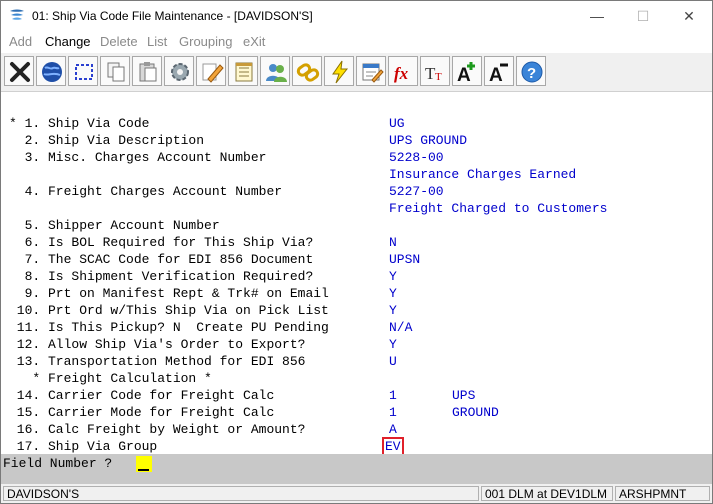 The height and width of the screenshot is (504, 713). I want to click on toolbar: fx T T A A?, so click(356, 72).